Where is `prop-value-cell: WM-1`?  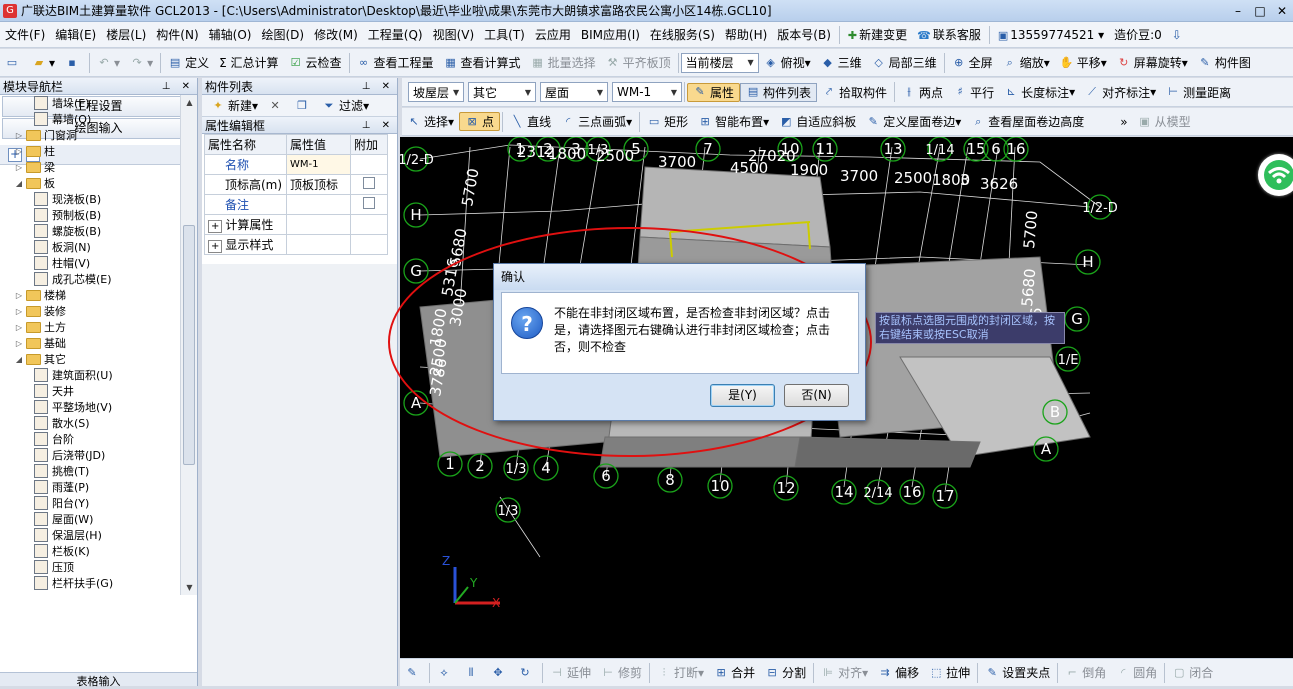 prop-value-cell: WM-1 is located at coordinates (319, 165).